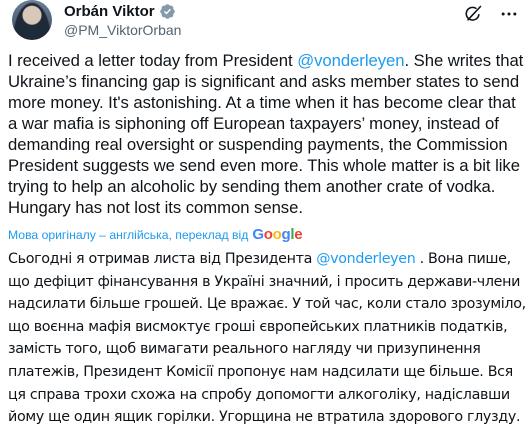 This screenshot has width=531, height=427. Describe the element at coordinates (473, 14) in the screenshot. I see `grok-icon` at that location.